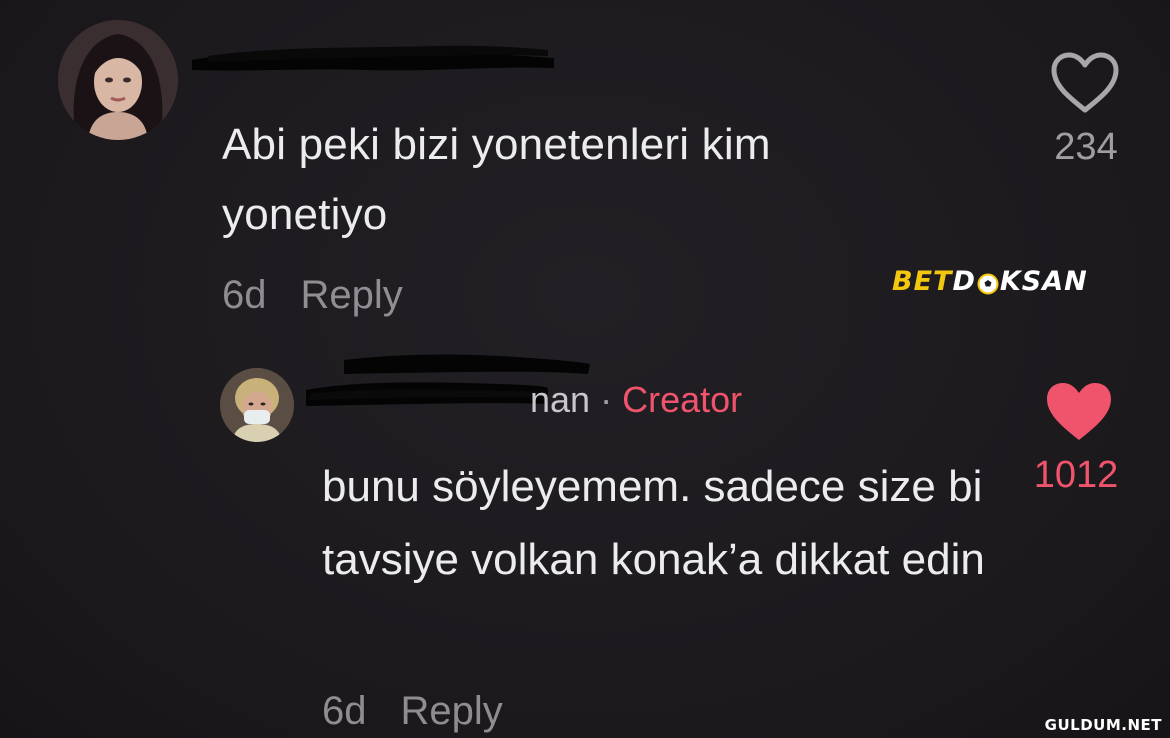 The width and height of the screenshot is (1170, 738). I want to click on heart-outline-icon, so click(1085, 83).